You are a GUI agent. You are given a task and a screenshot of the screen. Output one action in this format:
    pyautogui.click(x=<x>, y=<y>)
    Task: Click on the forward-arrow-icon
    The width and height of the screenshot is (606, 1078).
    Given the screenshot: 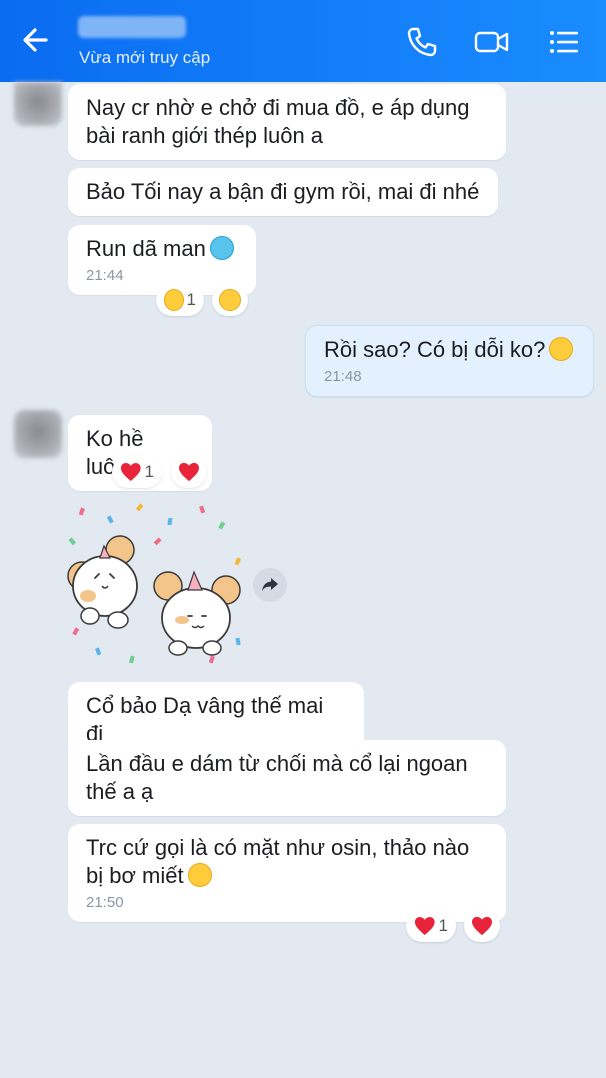 What is the action you would take?
    pyautogui.click(x=270, y=585)
    